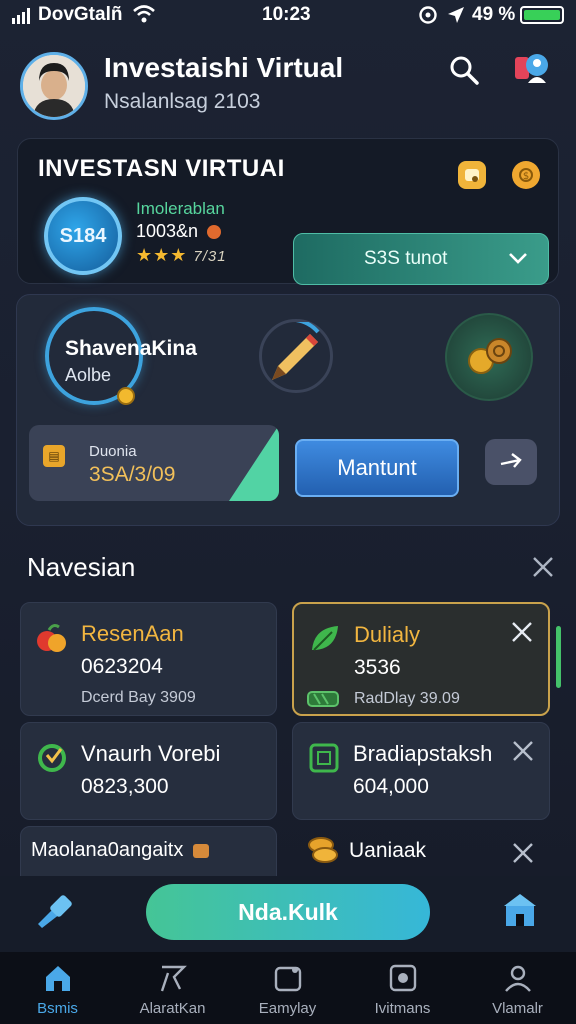 The height and width of the screenshot is (1024, 576). What do you see at coordinates (387, 634) in the screenshot?
I see `tile-title: Dulialy` at bounding box center [387, 634].